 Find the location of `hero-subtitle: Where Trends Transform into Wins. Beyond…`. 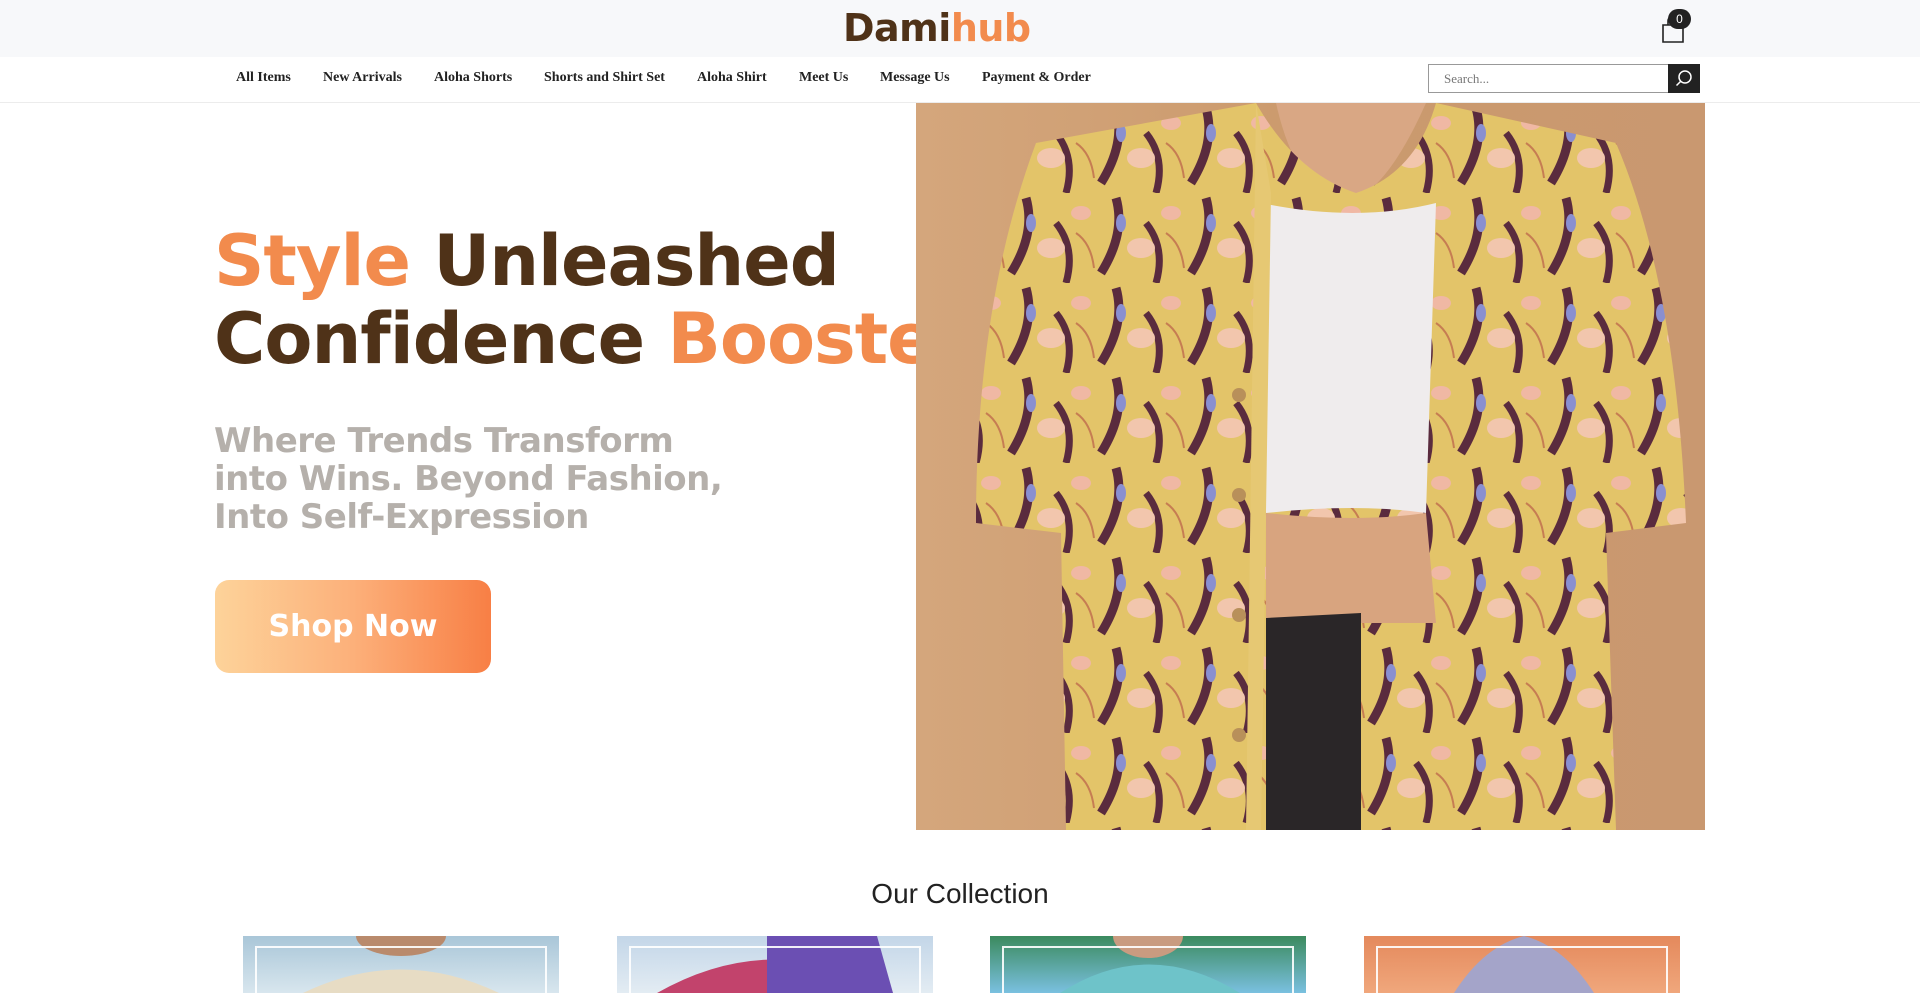

hero-subtitle: Where Trends Transform into Wins. Beyond… is located at coordinates (468, 479).